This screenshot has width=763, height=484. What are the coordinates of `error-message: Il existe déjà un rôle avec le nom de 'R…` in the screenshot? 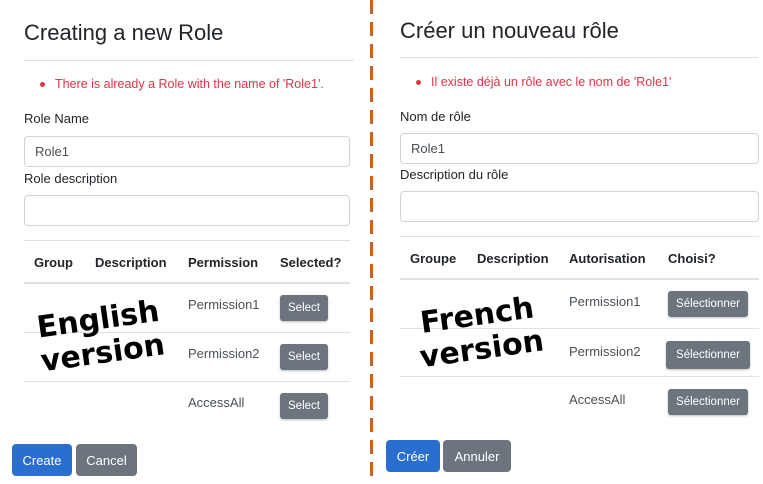 It's located at (543, 82).